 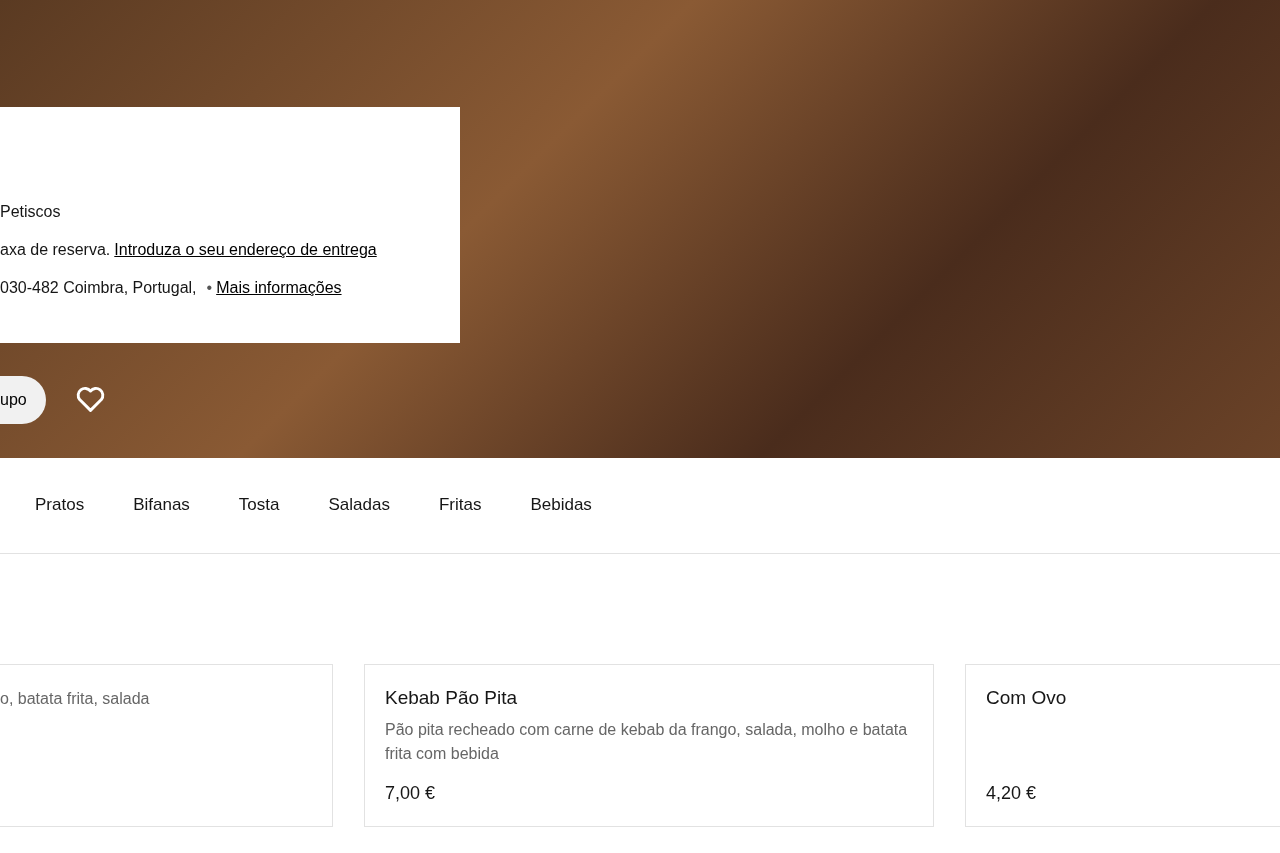 What do you see at coordinates (1012, 793) in the screenshot?
I see `item-price: 4,20 €` at bounding box center [1012, 793].